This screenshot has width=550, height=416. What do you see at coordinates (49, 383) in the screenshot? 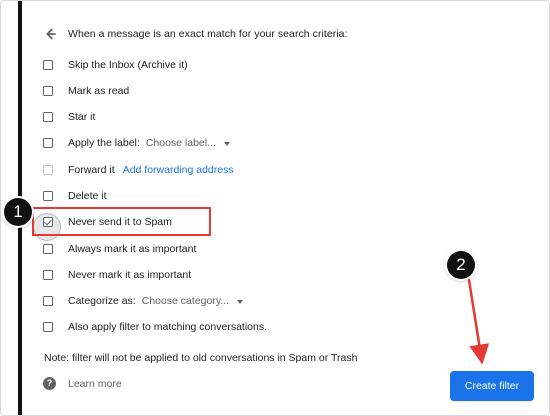
I see `help-icon: ?` at bounding box center [49, 383].